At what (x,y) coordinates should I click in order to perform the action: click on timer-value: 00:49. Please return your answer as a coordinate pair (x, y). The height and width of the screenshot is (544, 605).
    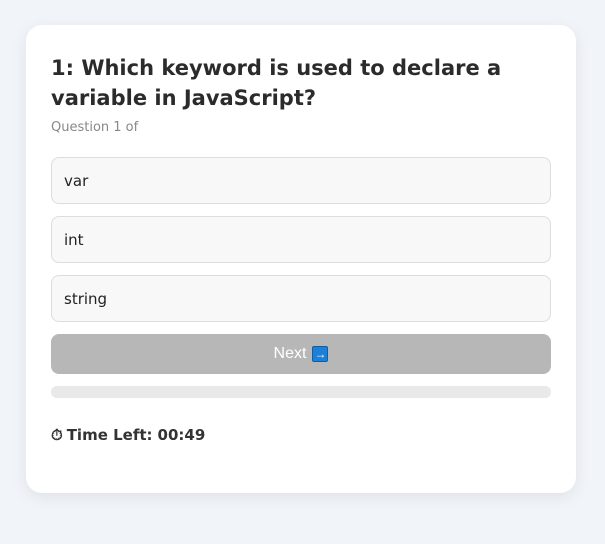
    Looking at the image, I should click on (181, 435).